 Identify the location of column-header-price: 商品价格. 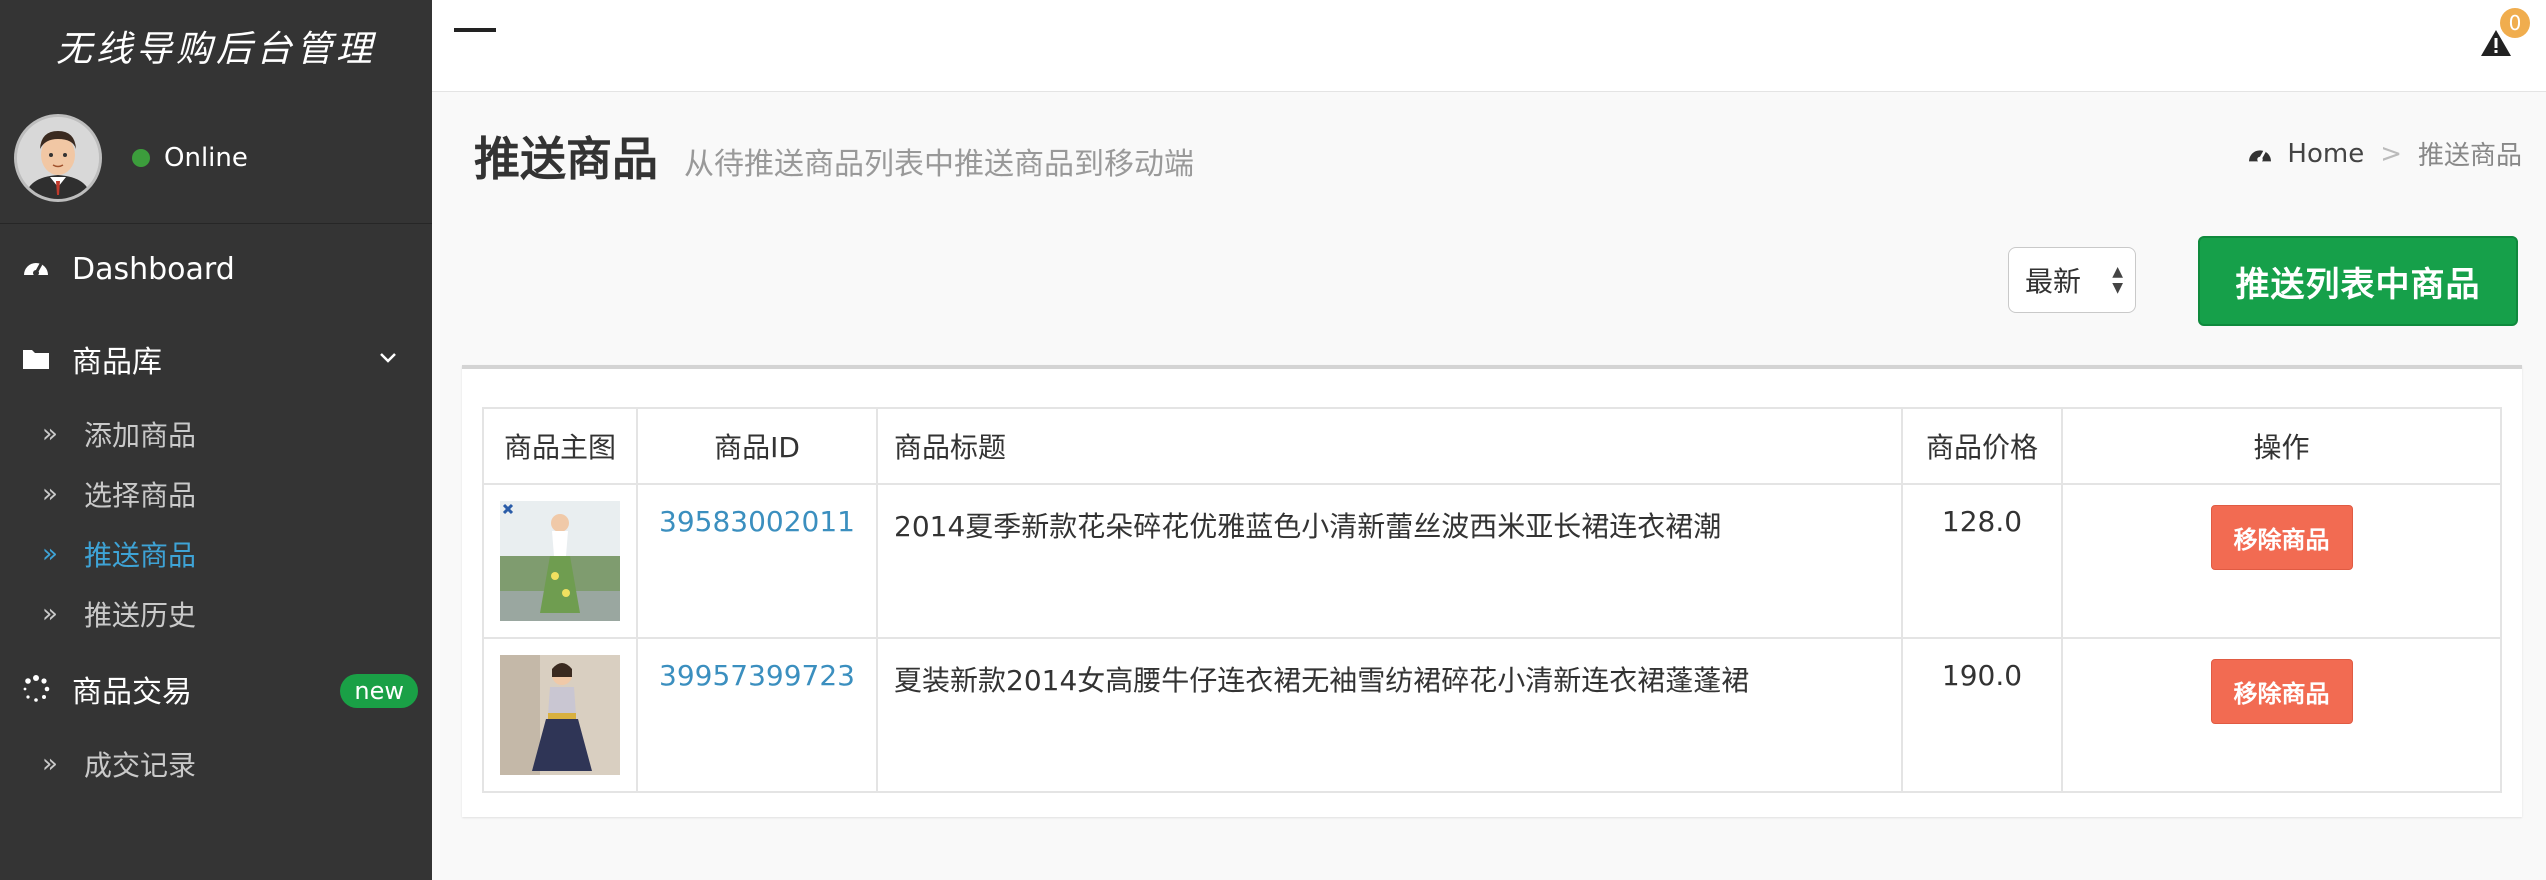
(1982, 446).